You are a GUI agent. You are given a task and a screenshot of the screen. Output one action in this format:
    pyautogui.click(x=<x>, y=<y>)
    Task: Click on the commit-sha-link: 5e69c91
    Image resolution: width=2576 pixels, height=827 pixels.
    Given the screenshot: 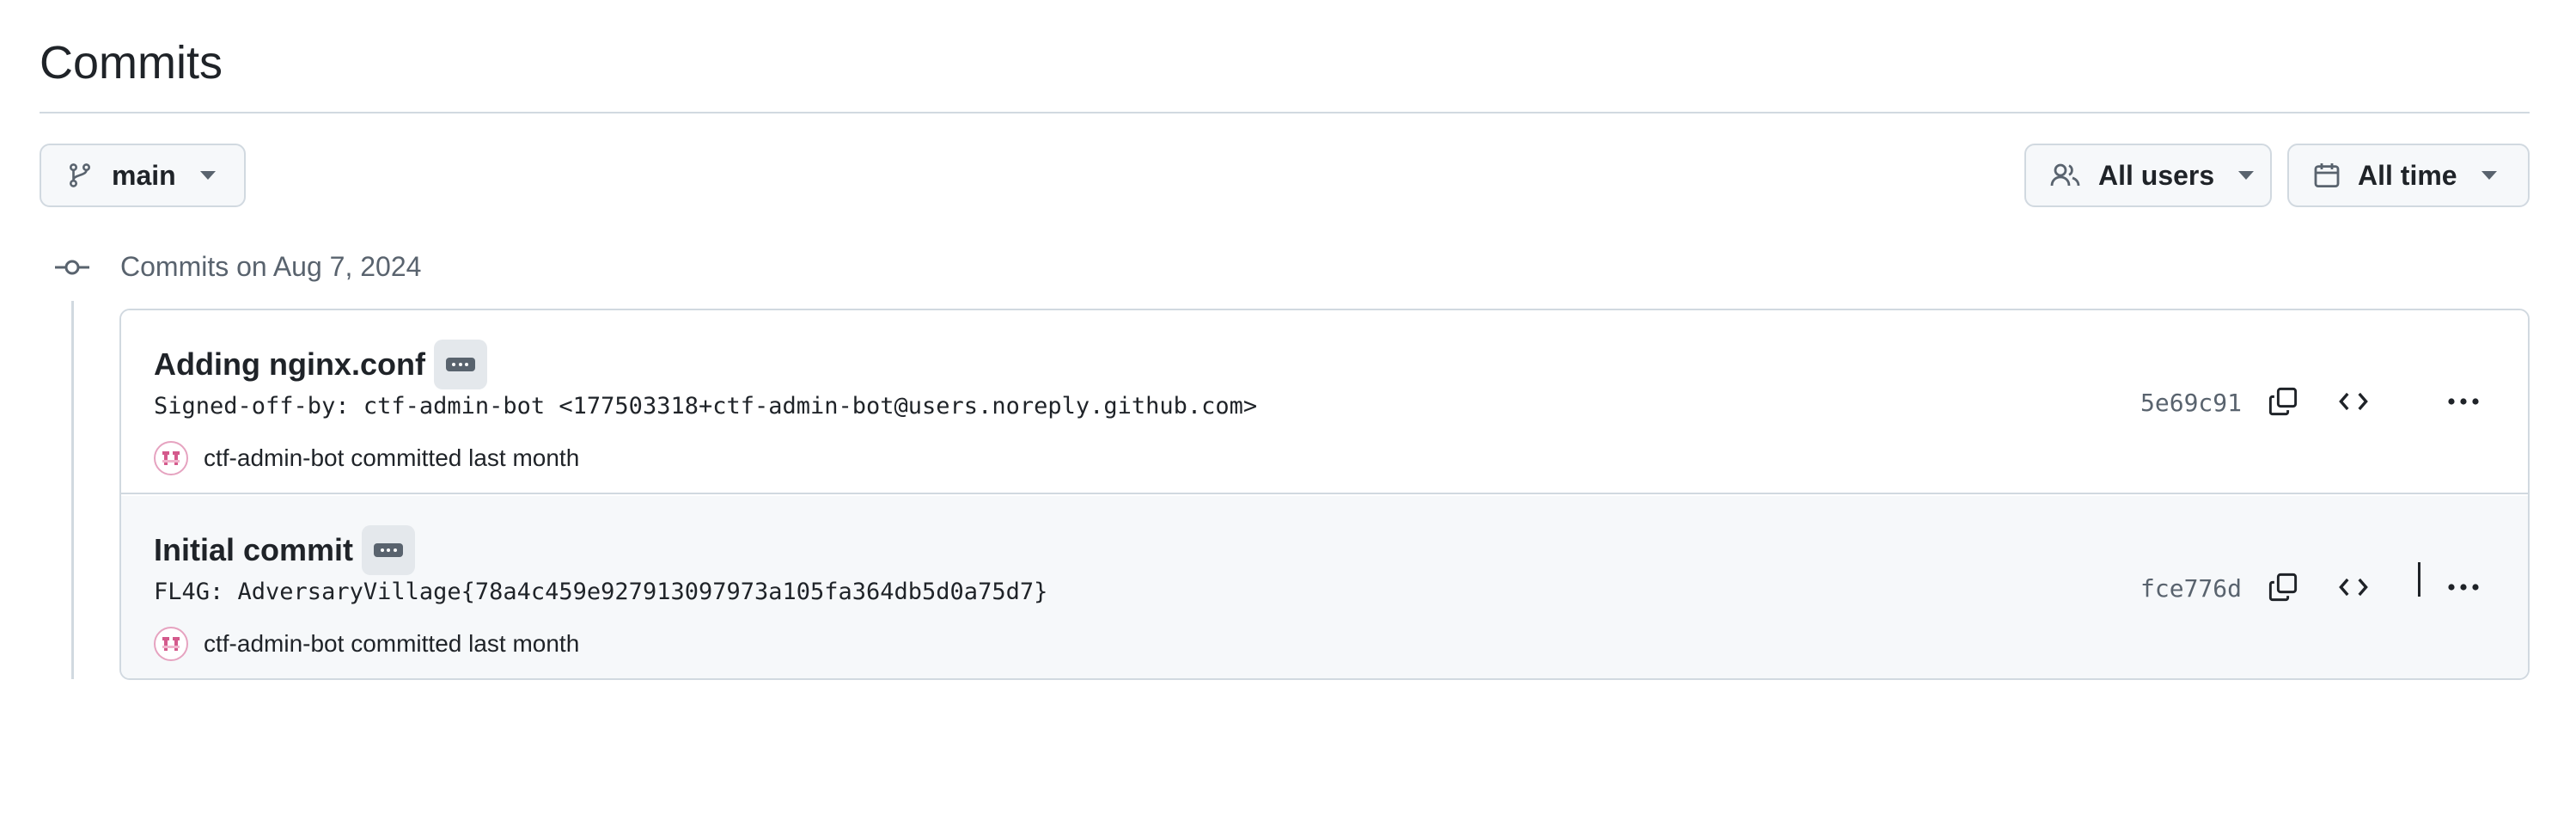 What is the action you would take?
    pyautogui.click(x=2191, y=403)
    